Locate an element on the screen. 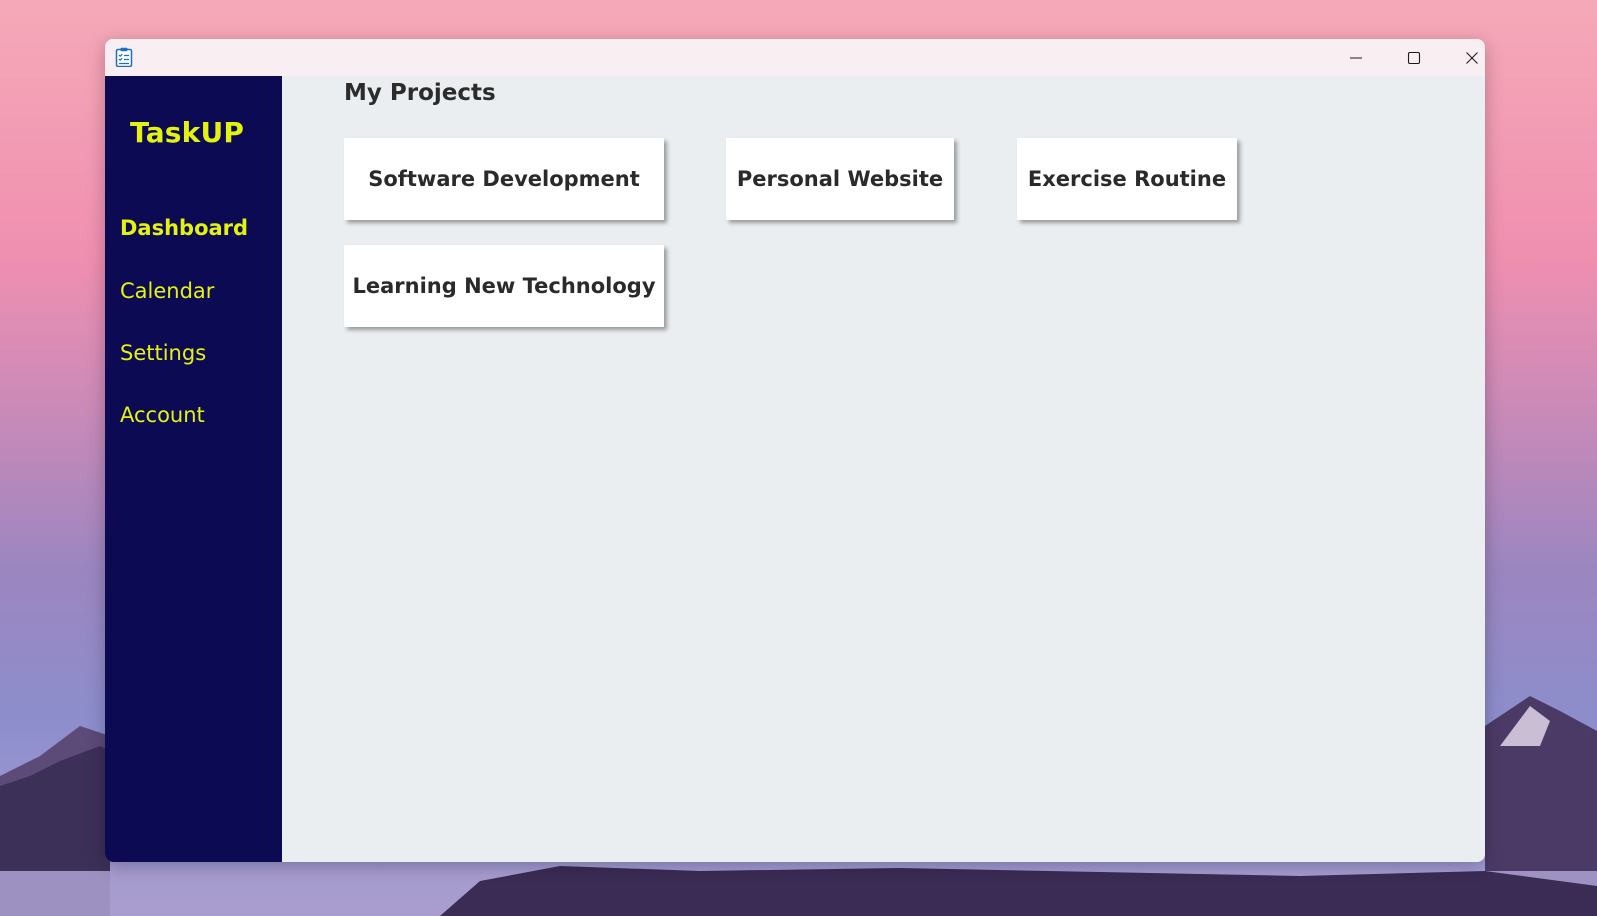 This screenshot has height=916, width=1597. title-bar is located at coordinates (795, 57).